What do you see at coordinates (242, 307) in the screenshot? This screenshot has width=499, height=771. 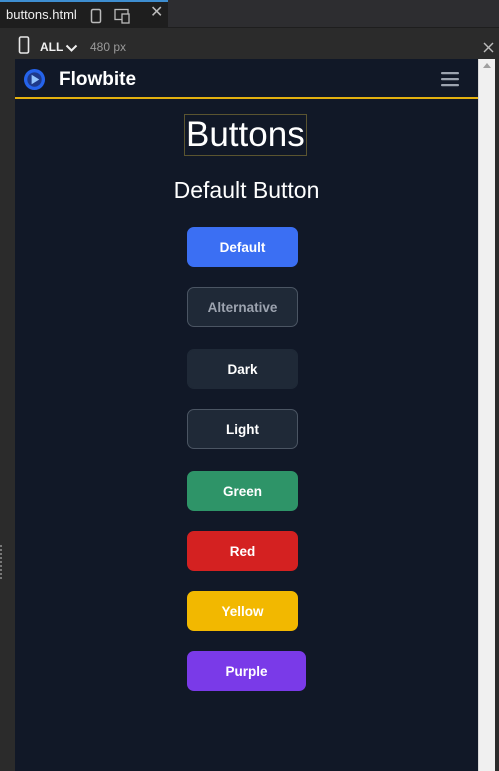 I see `alternative-button: Alternative` at bounding box center [242, 307].